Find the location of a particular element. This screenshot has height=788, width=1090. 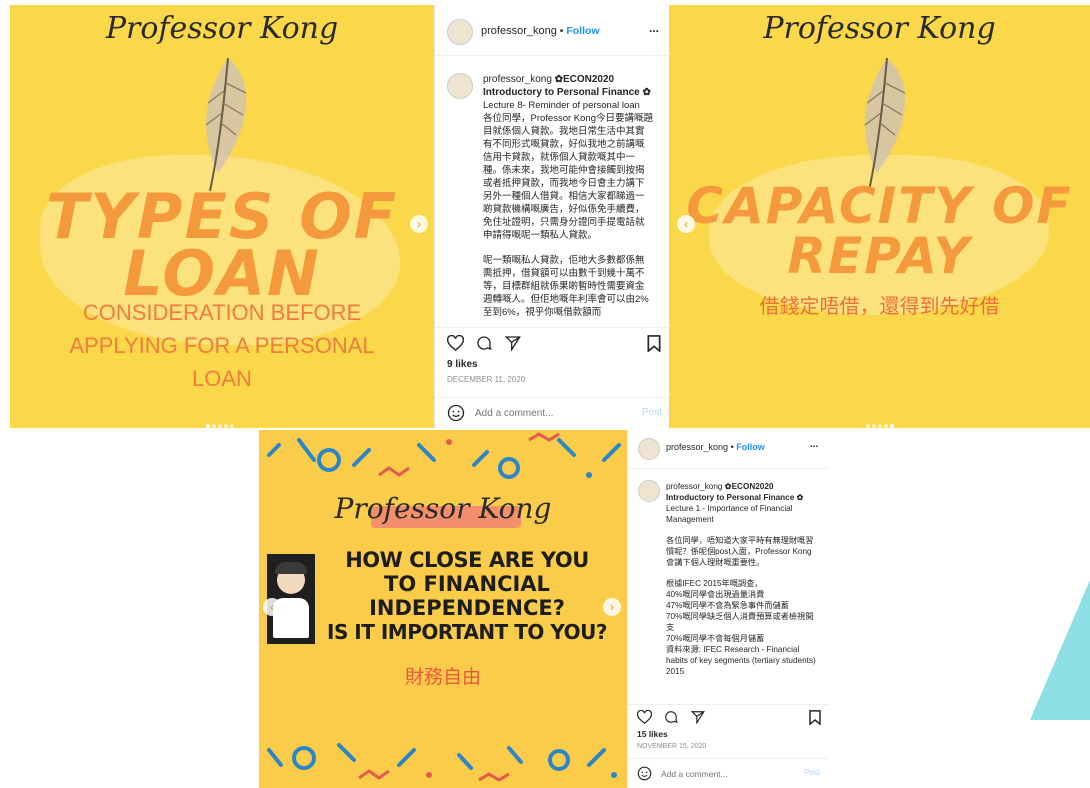

slide-heading-line2: REPAY is located at coordinates (879, 256).